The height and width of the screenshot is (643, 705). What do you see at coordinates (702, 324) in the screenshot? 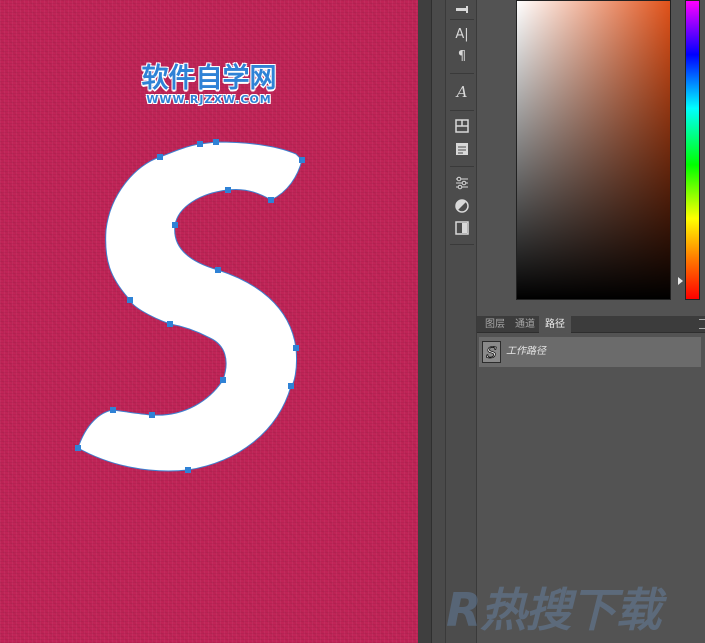
I see `panel-menu-icon` at bounding box center [702, 324].